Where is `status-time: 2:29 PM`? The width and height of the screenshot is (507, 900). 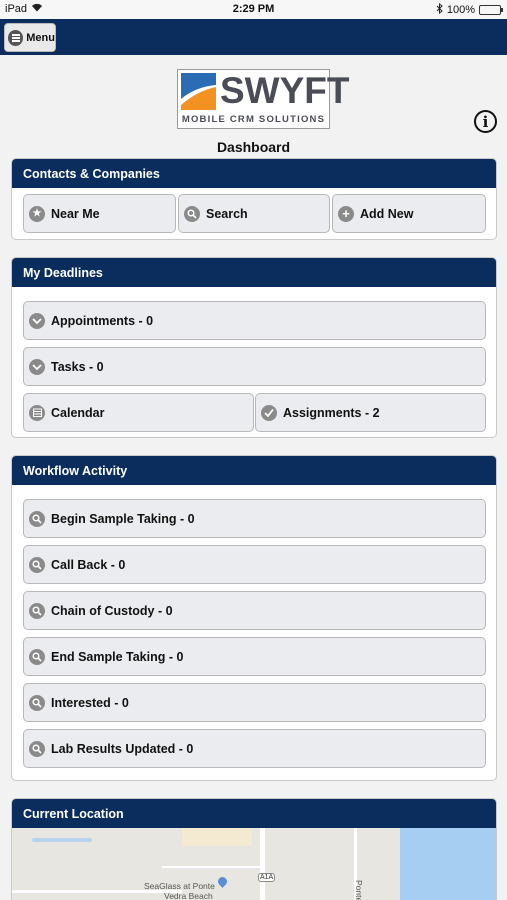
status-time: 2:29 PM is located at coordinates (253, 9).